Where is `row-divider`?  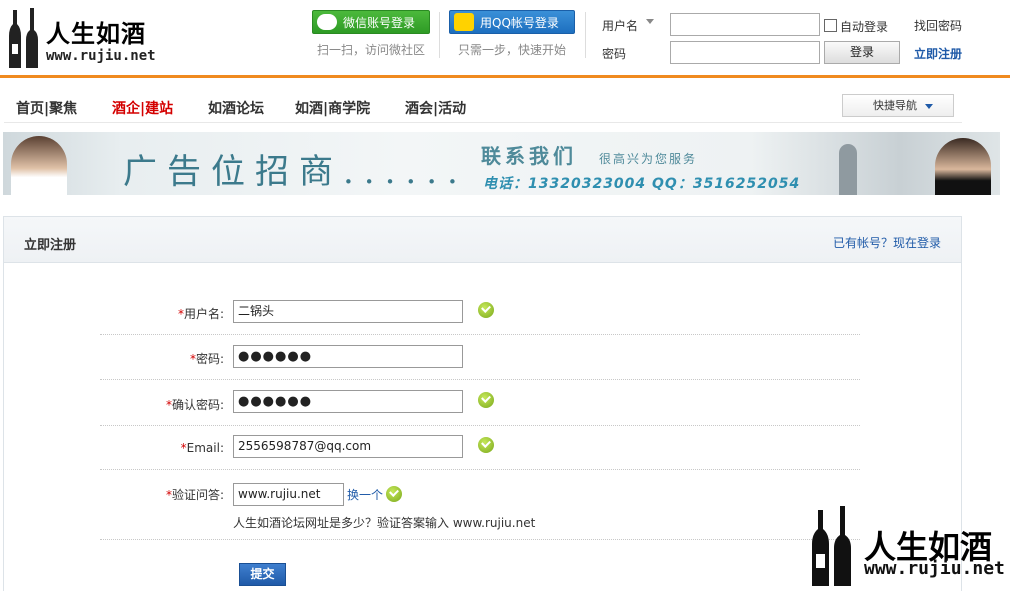 row-divider is located at coordinates (480, 539).